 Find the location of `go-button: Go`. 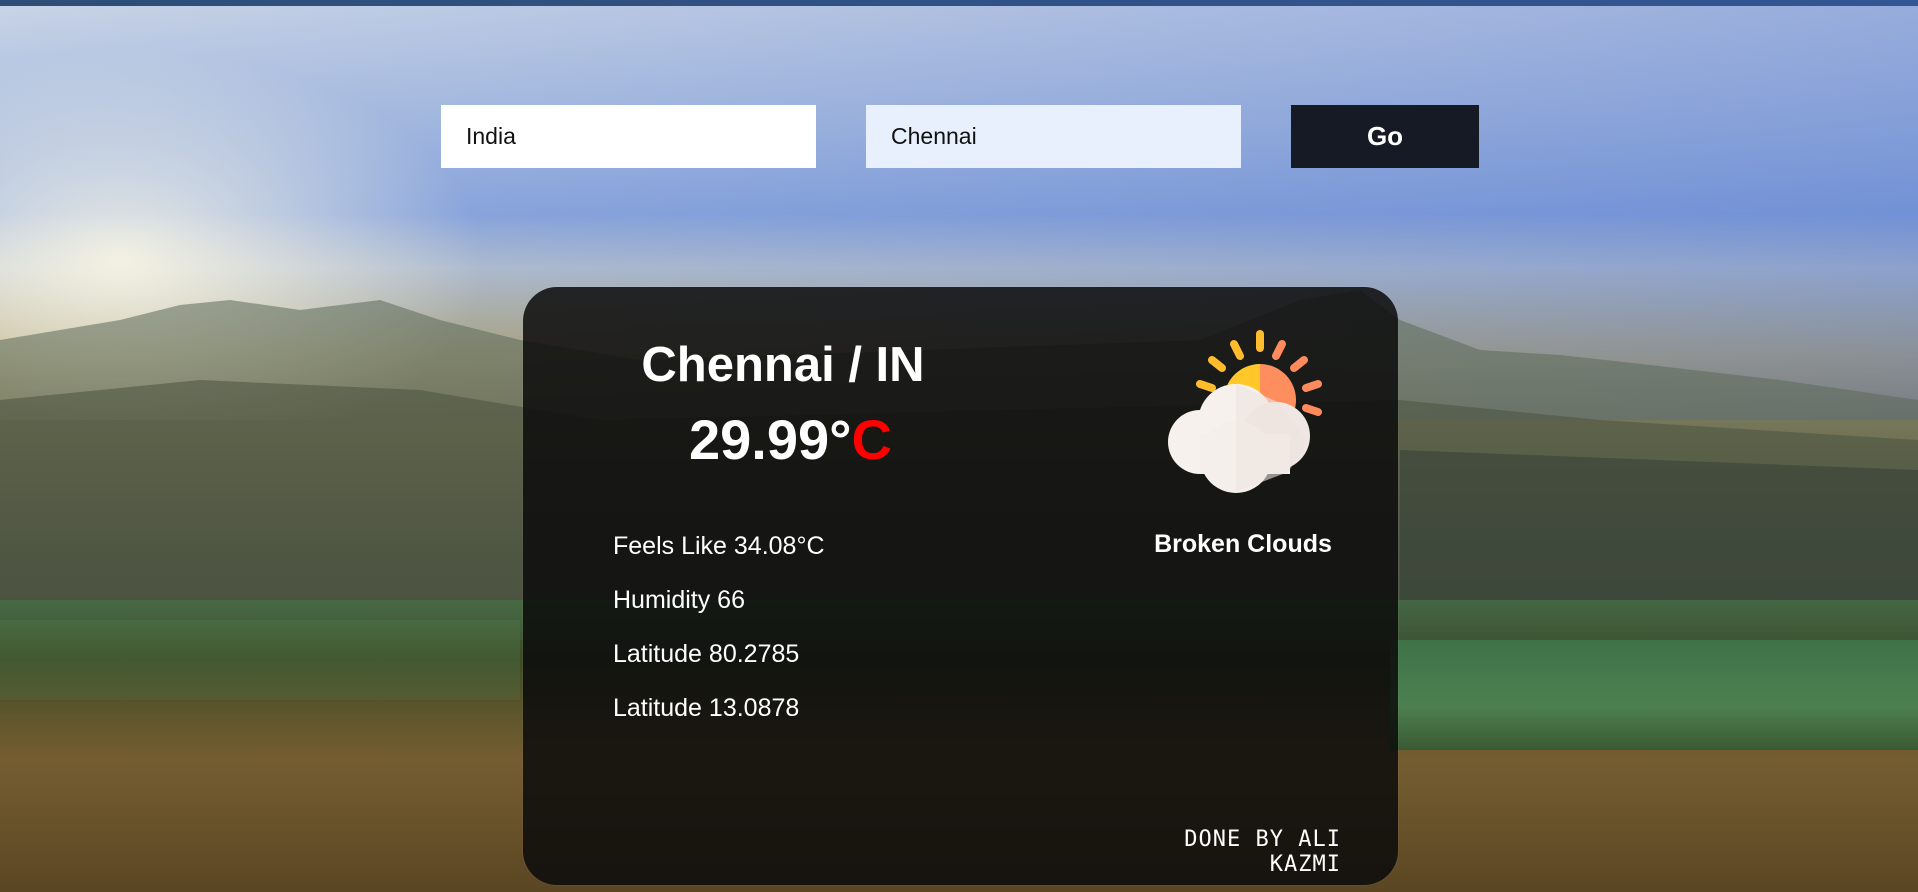

go-button: Go is located at coordinates (1385, 136).